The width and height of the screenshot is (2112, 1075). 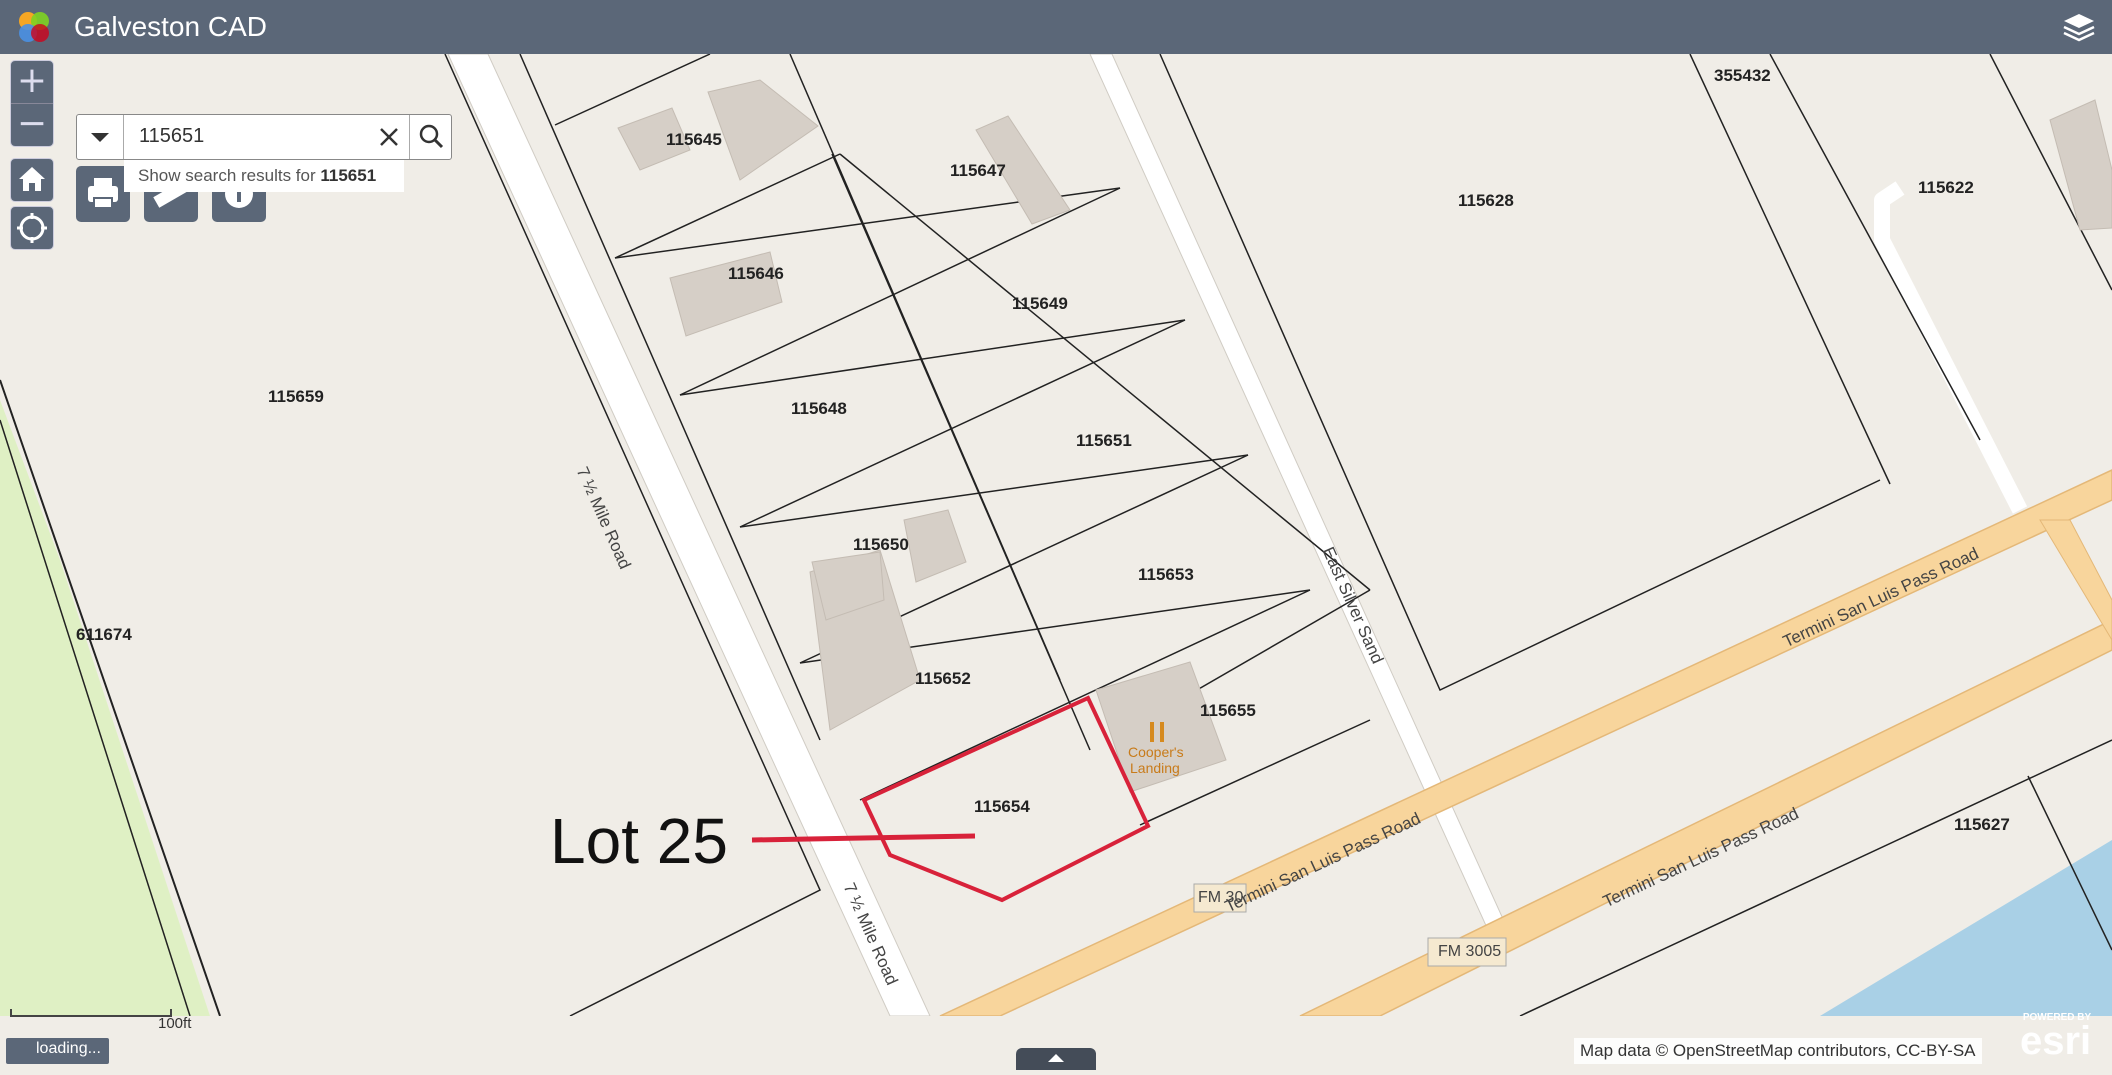 What do you see at coordinates (1470, 951) in the screenshot?
I see `route-shield-label: FM 3005` at bounding box center [1470, 951].